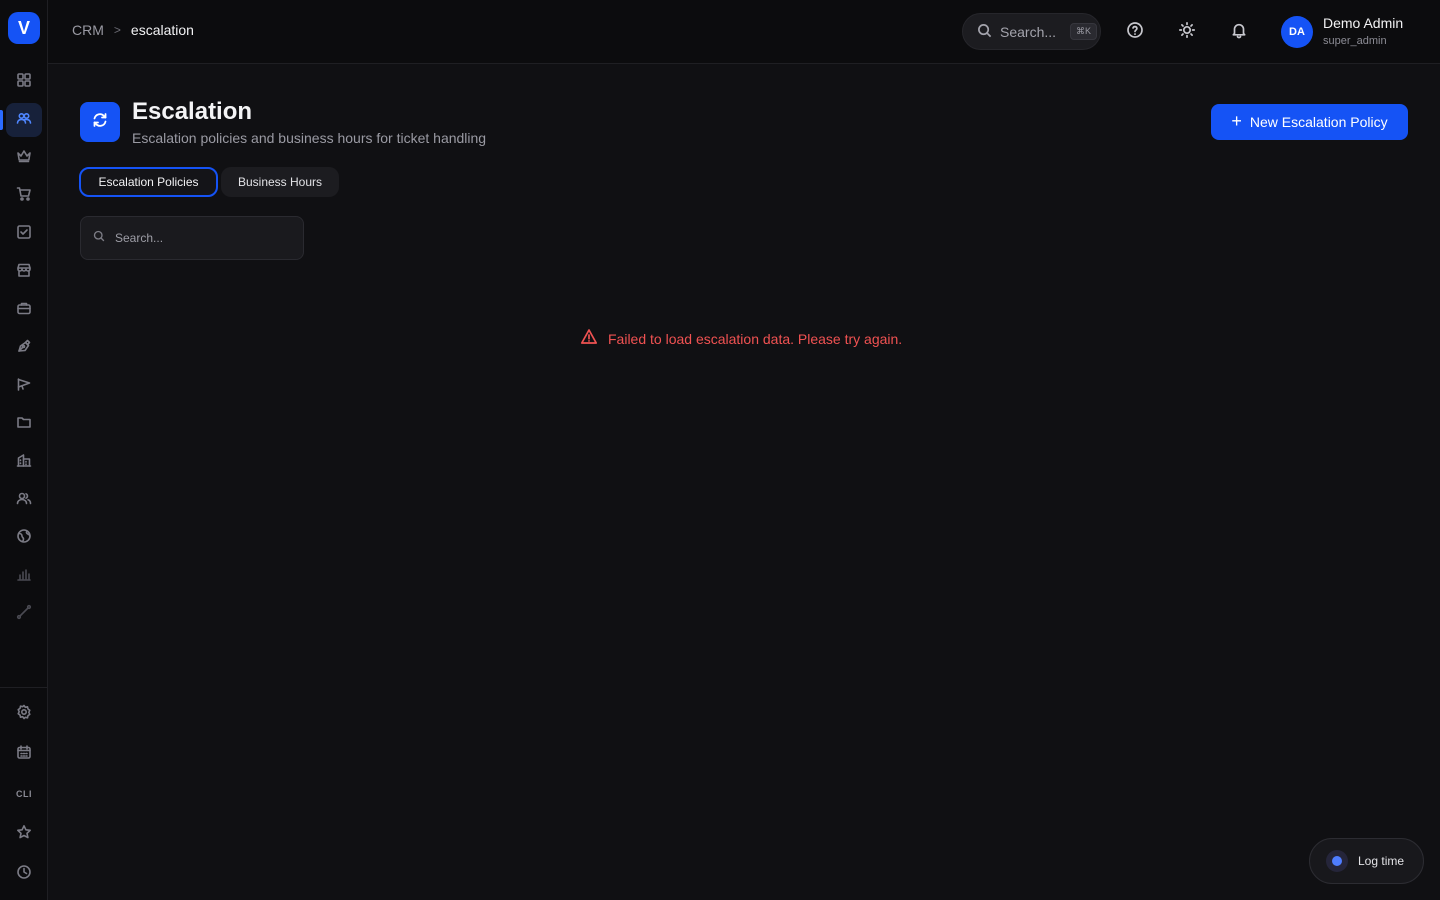 The height and width of the screenshot is (900, 1440). I want to click on sidebar-item-settings, so click(24, 714).